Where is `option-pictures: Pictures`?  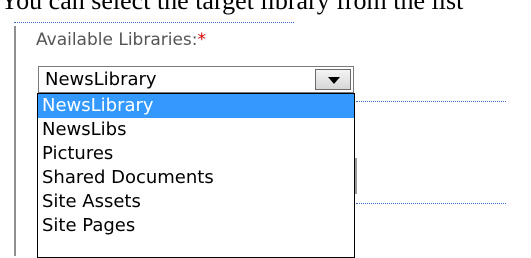
option-pictures: Pictures is located at coordinates (196, 154).